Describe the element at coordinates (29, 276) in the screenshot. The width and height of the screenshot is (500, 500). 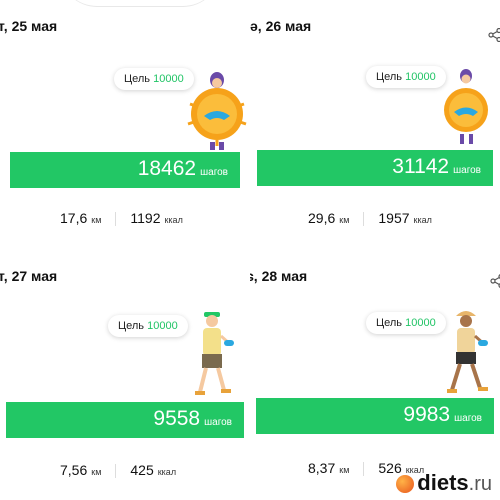
I see `card-date: т, 27 мая` at that location.